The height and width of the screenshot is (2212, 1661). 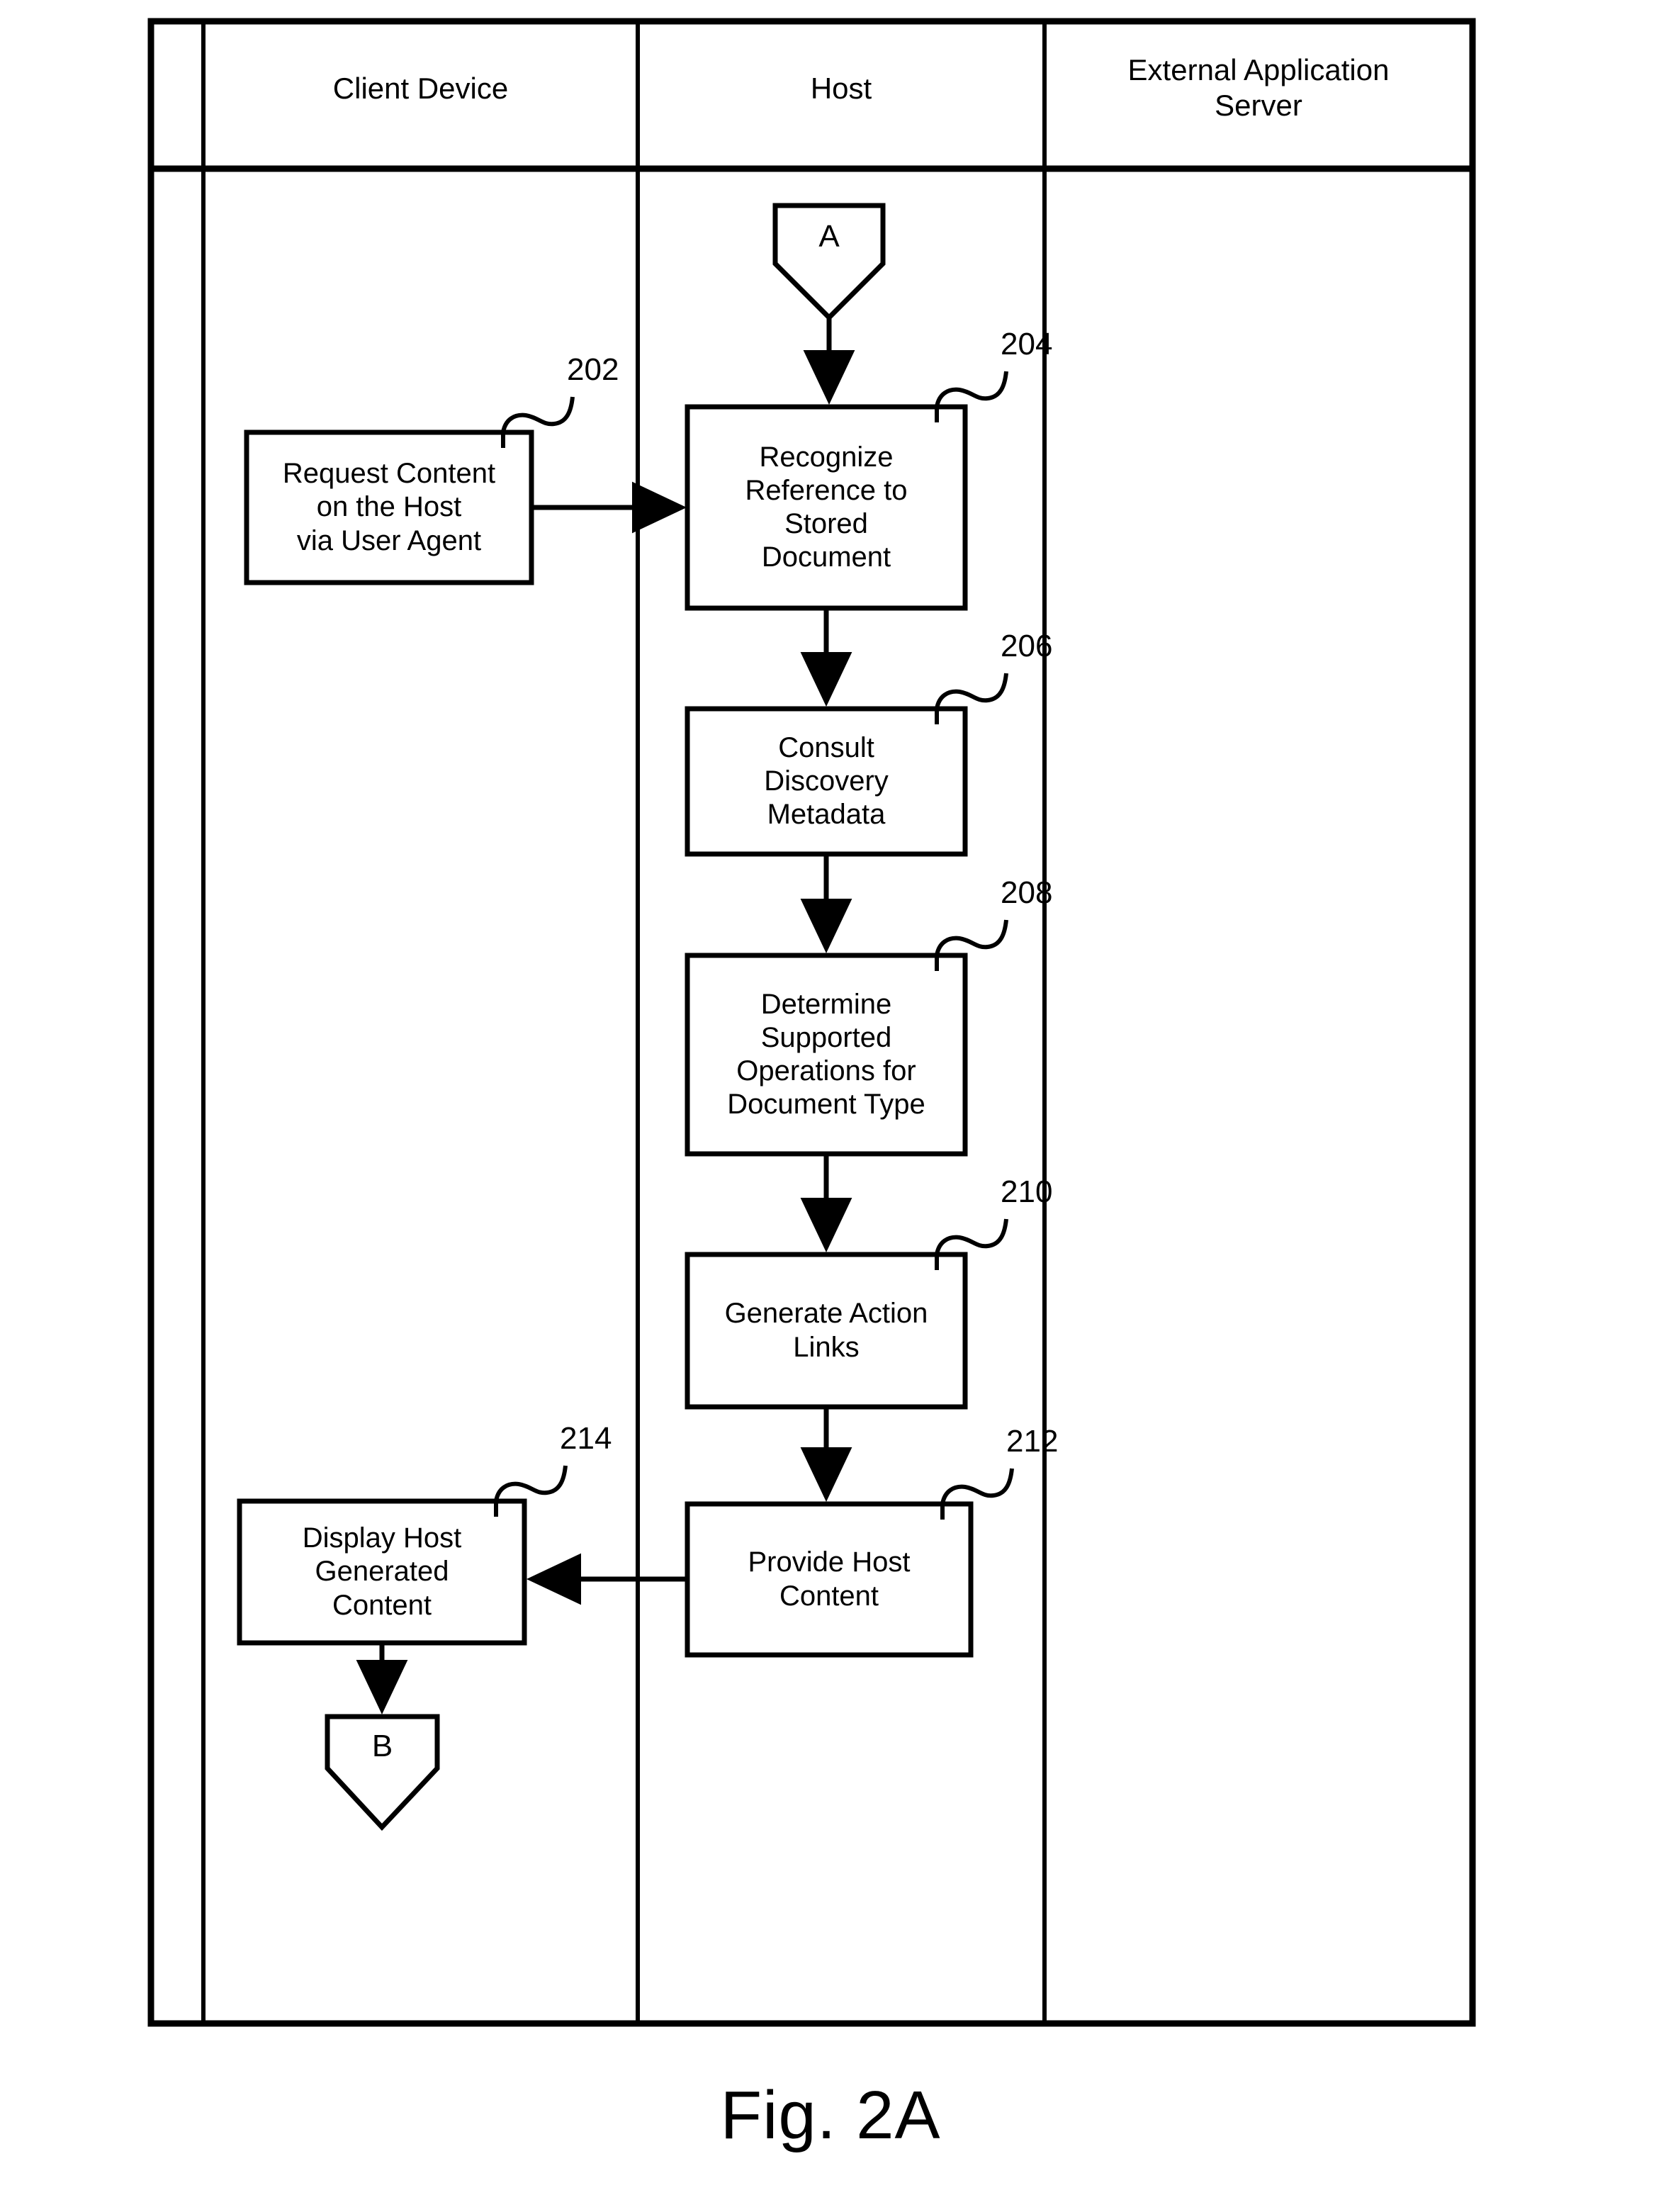 I want to click on reference-numeral-212: 212, so click(x=1052, y=1441).